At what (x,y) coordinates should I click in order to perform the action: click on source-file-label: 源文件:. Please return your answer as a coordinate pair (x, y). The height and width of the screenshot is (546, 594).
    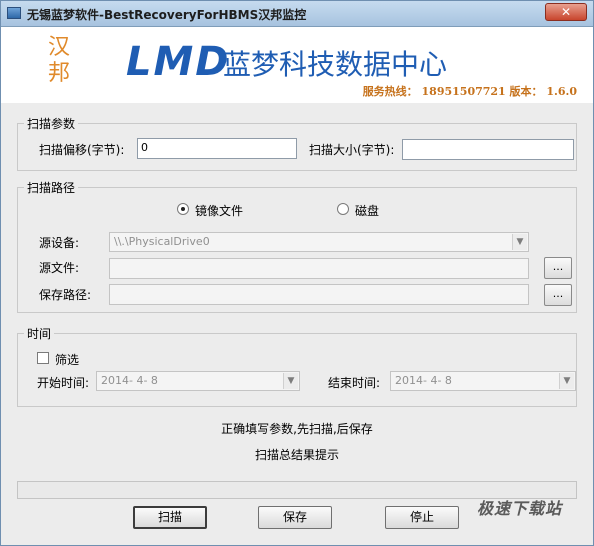
    Looking at the image, I should click on (59, 268).